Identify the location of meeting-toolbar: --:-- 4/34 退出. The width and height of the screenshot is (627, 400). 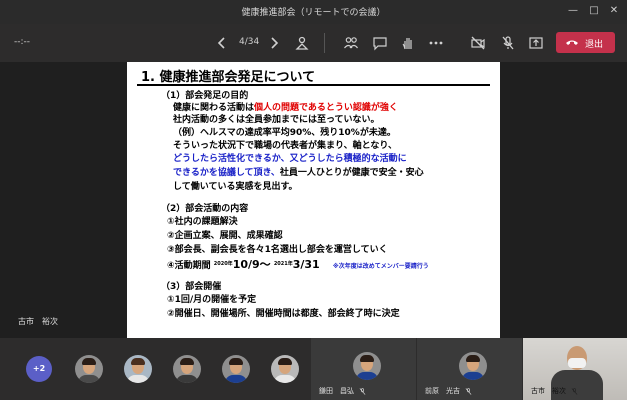
(313, 43).